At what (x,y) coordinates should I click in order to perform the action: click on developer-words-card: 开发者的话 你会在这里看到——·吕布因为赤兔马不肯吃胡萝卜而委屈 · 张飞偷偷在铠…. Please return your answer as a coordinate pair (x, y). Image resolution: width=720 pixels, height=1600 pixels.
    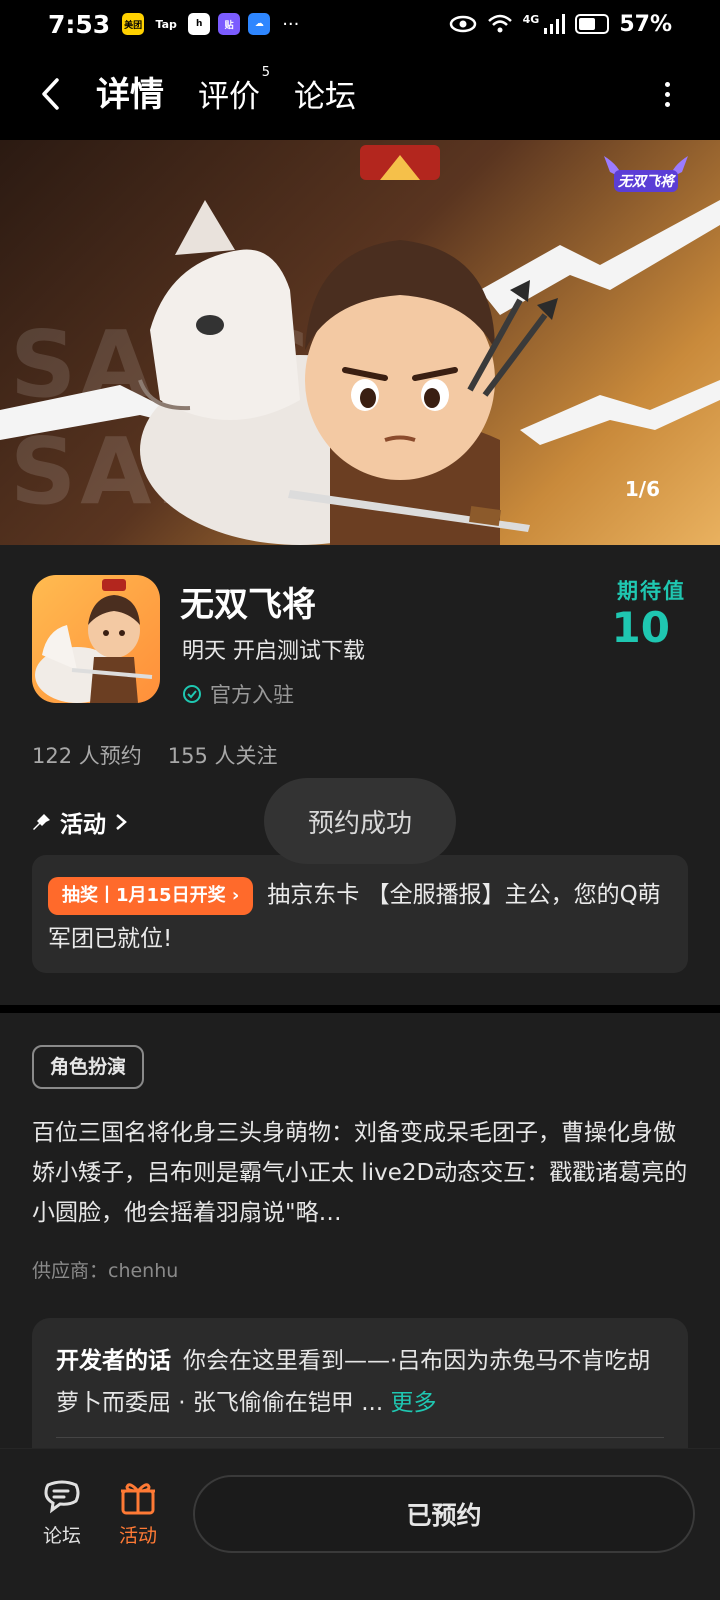
    Looking at the image, I should click on (360, 1393).